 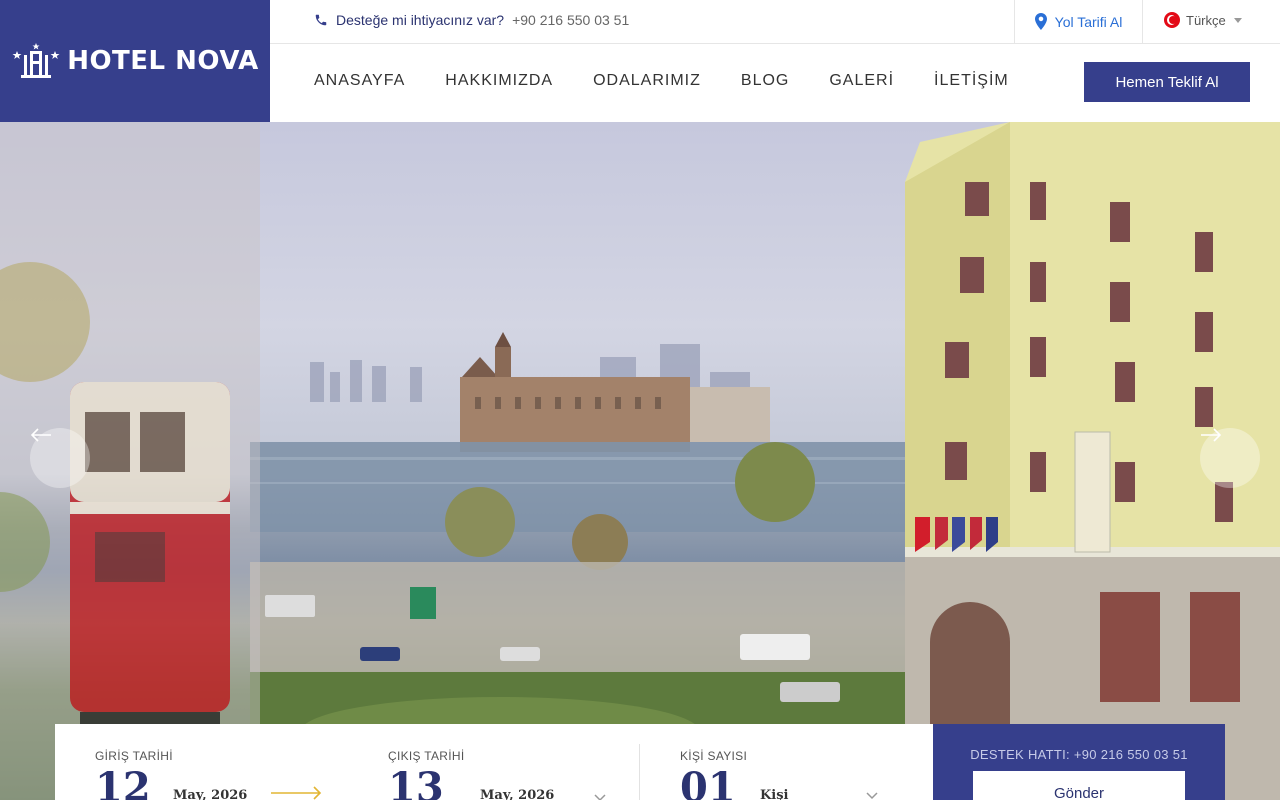 I want to click on nav-item-contact: İLETİŞİM, so click(x=971, y=81).